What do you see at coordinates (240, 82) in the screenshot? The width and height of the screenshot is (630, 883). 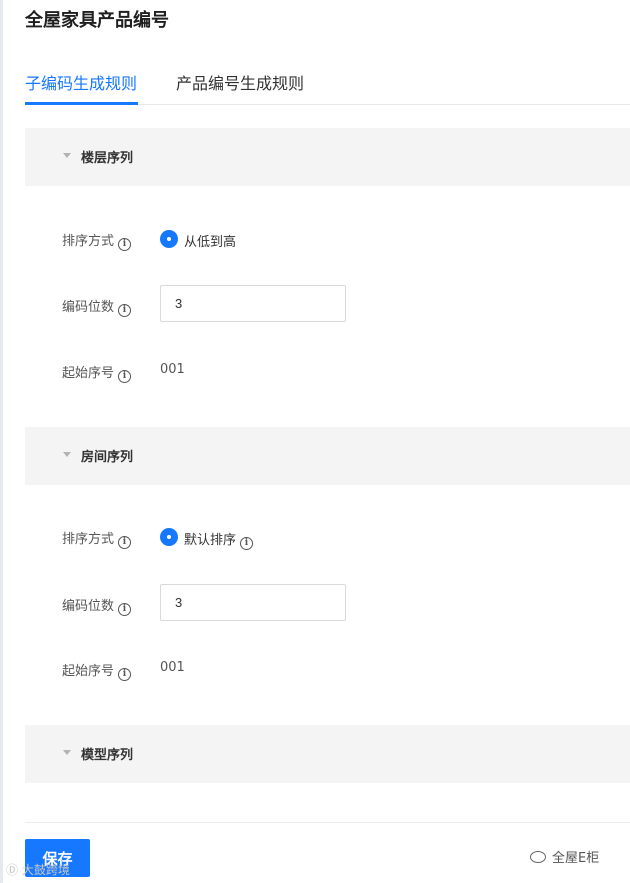 I see `tab-product-number-rules: 产品编号生成规则` at bounding box center [240, 82].